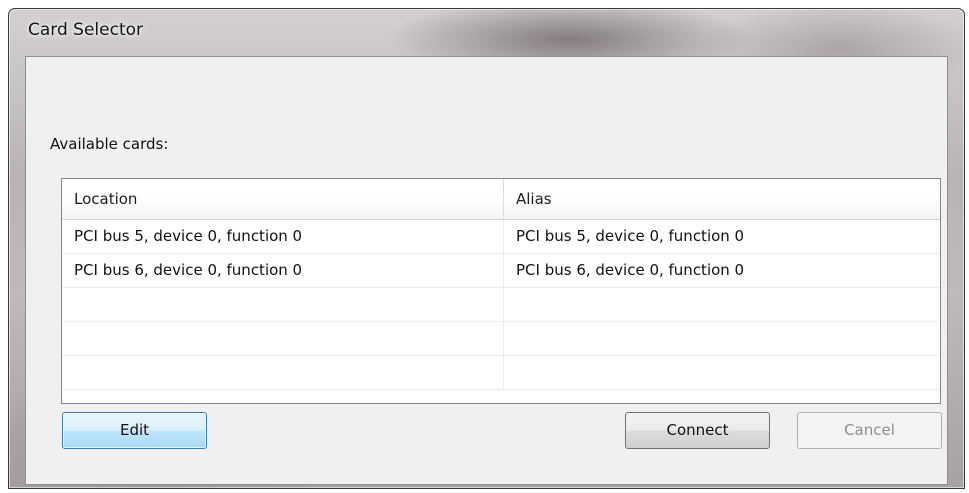  Describe the element at coordinates (630, 270) in the screenshot. I see `alias-cell: PCI bus 6, device 0, function 0` at that location.